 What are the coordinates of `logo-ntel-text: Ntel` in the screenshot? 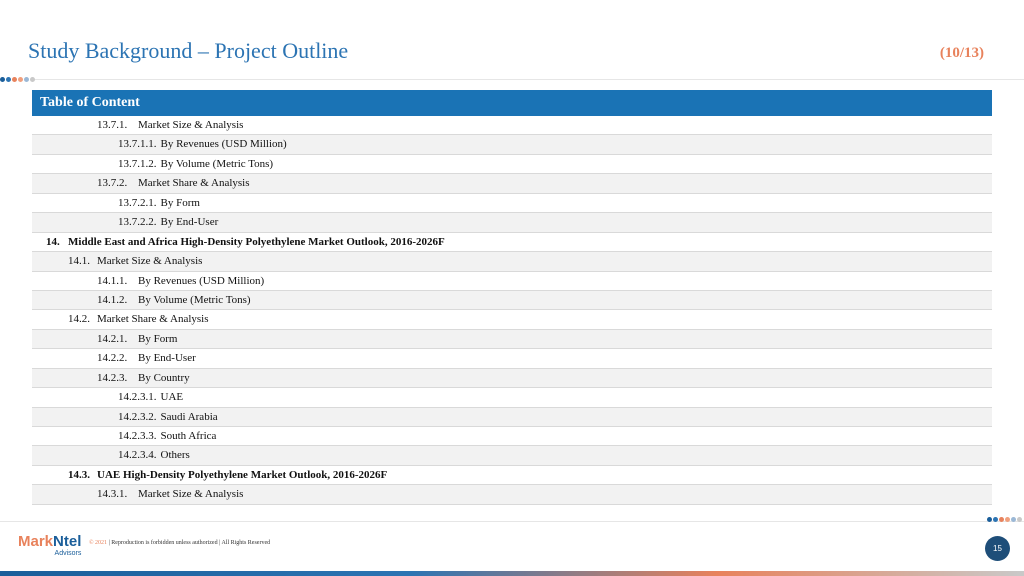 It's located at (67, 541).